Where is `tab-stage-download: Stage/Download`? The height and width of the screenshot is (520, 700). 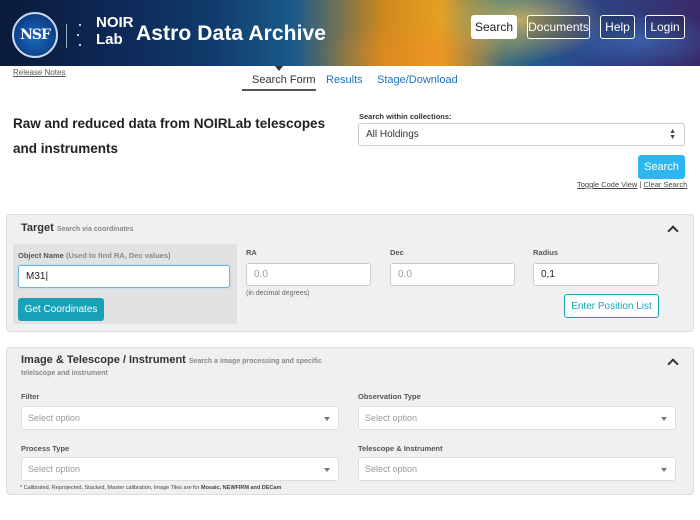
tab-stage-download: Stage/Download is located at coordinates (417, 80).